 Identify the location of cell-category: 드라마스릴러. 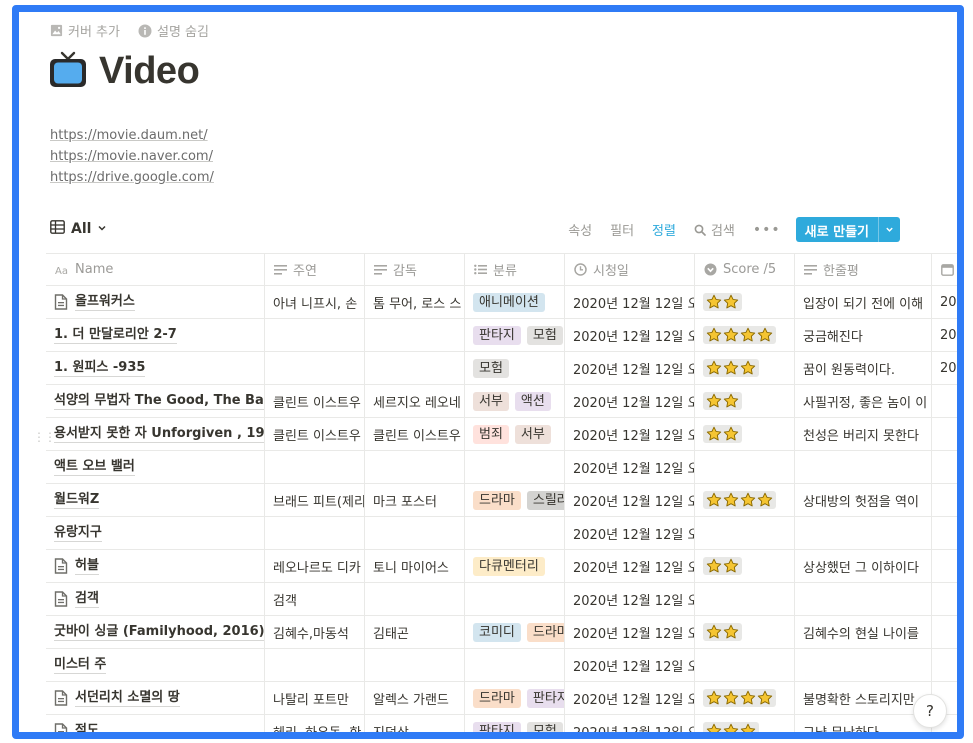
(515, 500).